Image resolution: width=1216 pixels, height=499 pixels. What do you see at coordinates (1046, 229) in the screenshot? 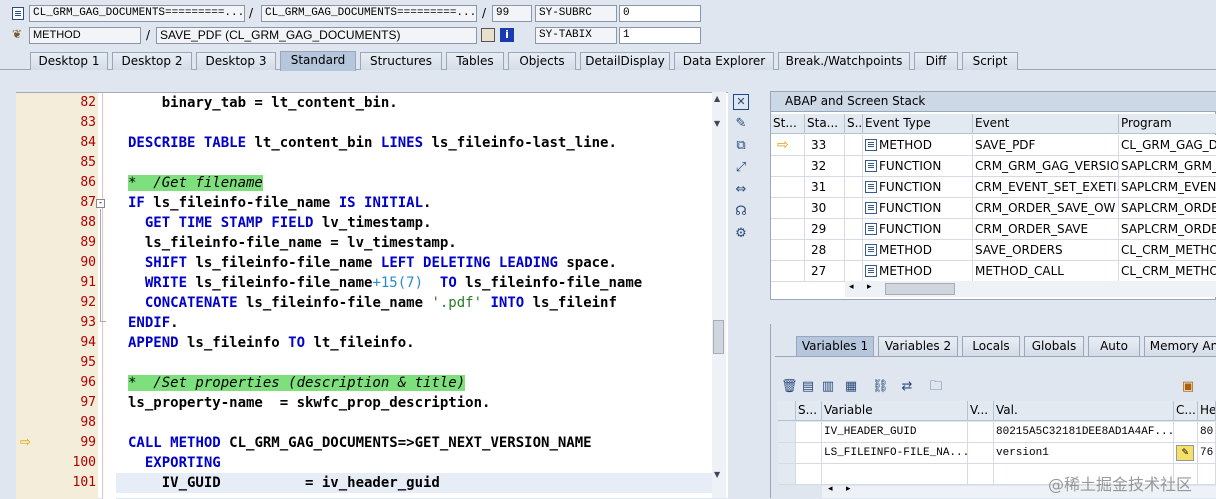
I see `stack-cell: CRM_ORDER_SAVE` at bounding box center [1046, 229].